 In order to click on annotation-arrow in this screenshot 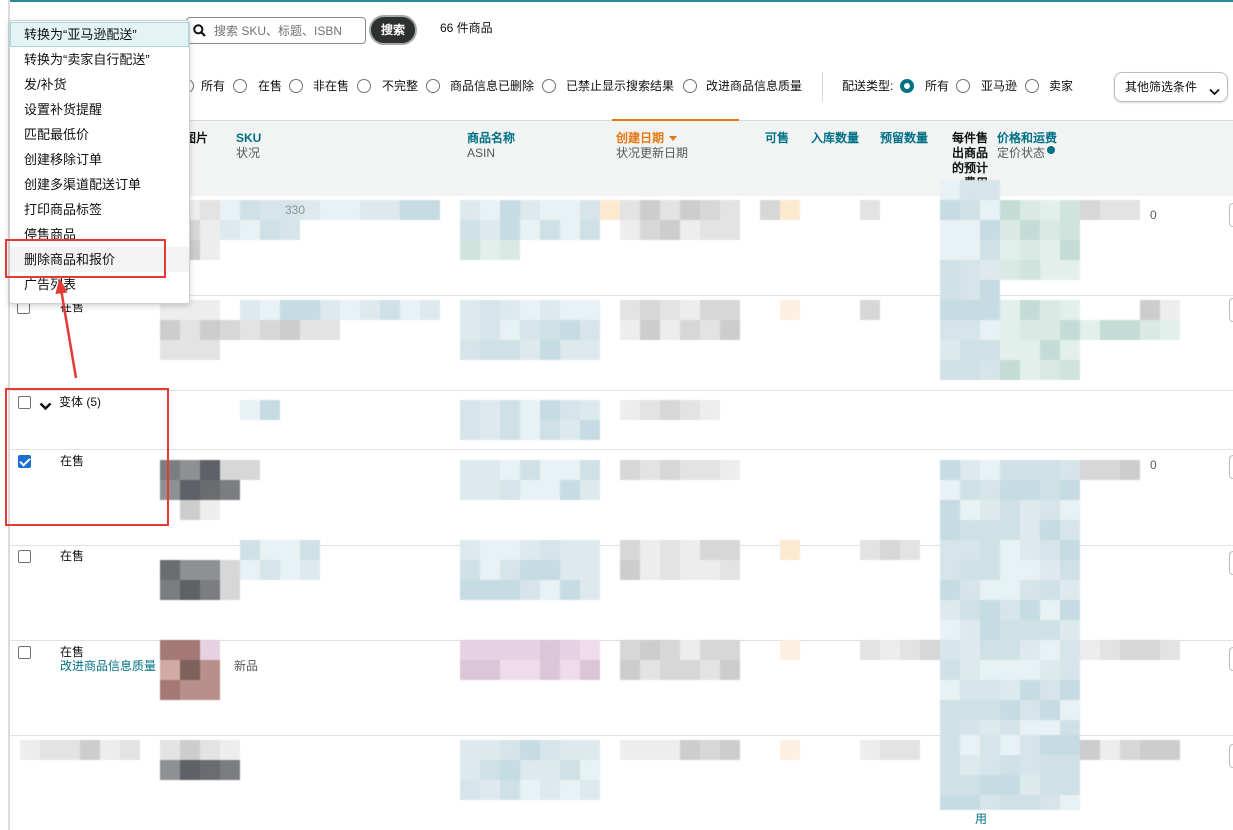, I will do `click(66, 328)`.